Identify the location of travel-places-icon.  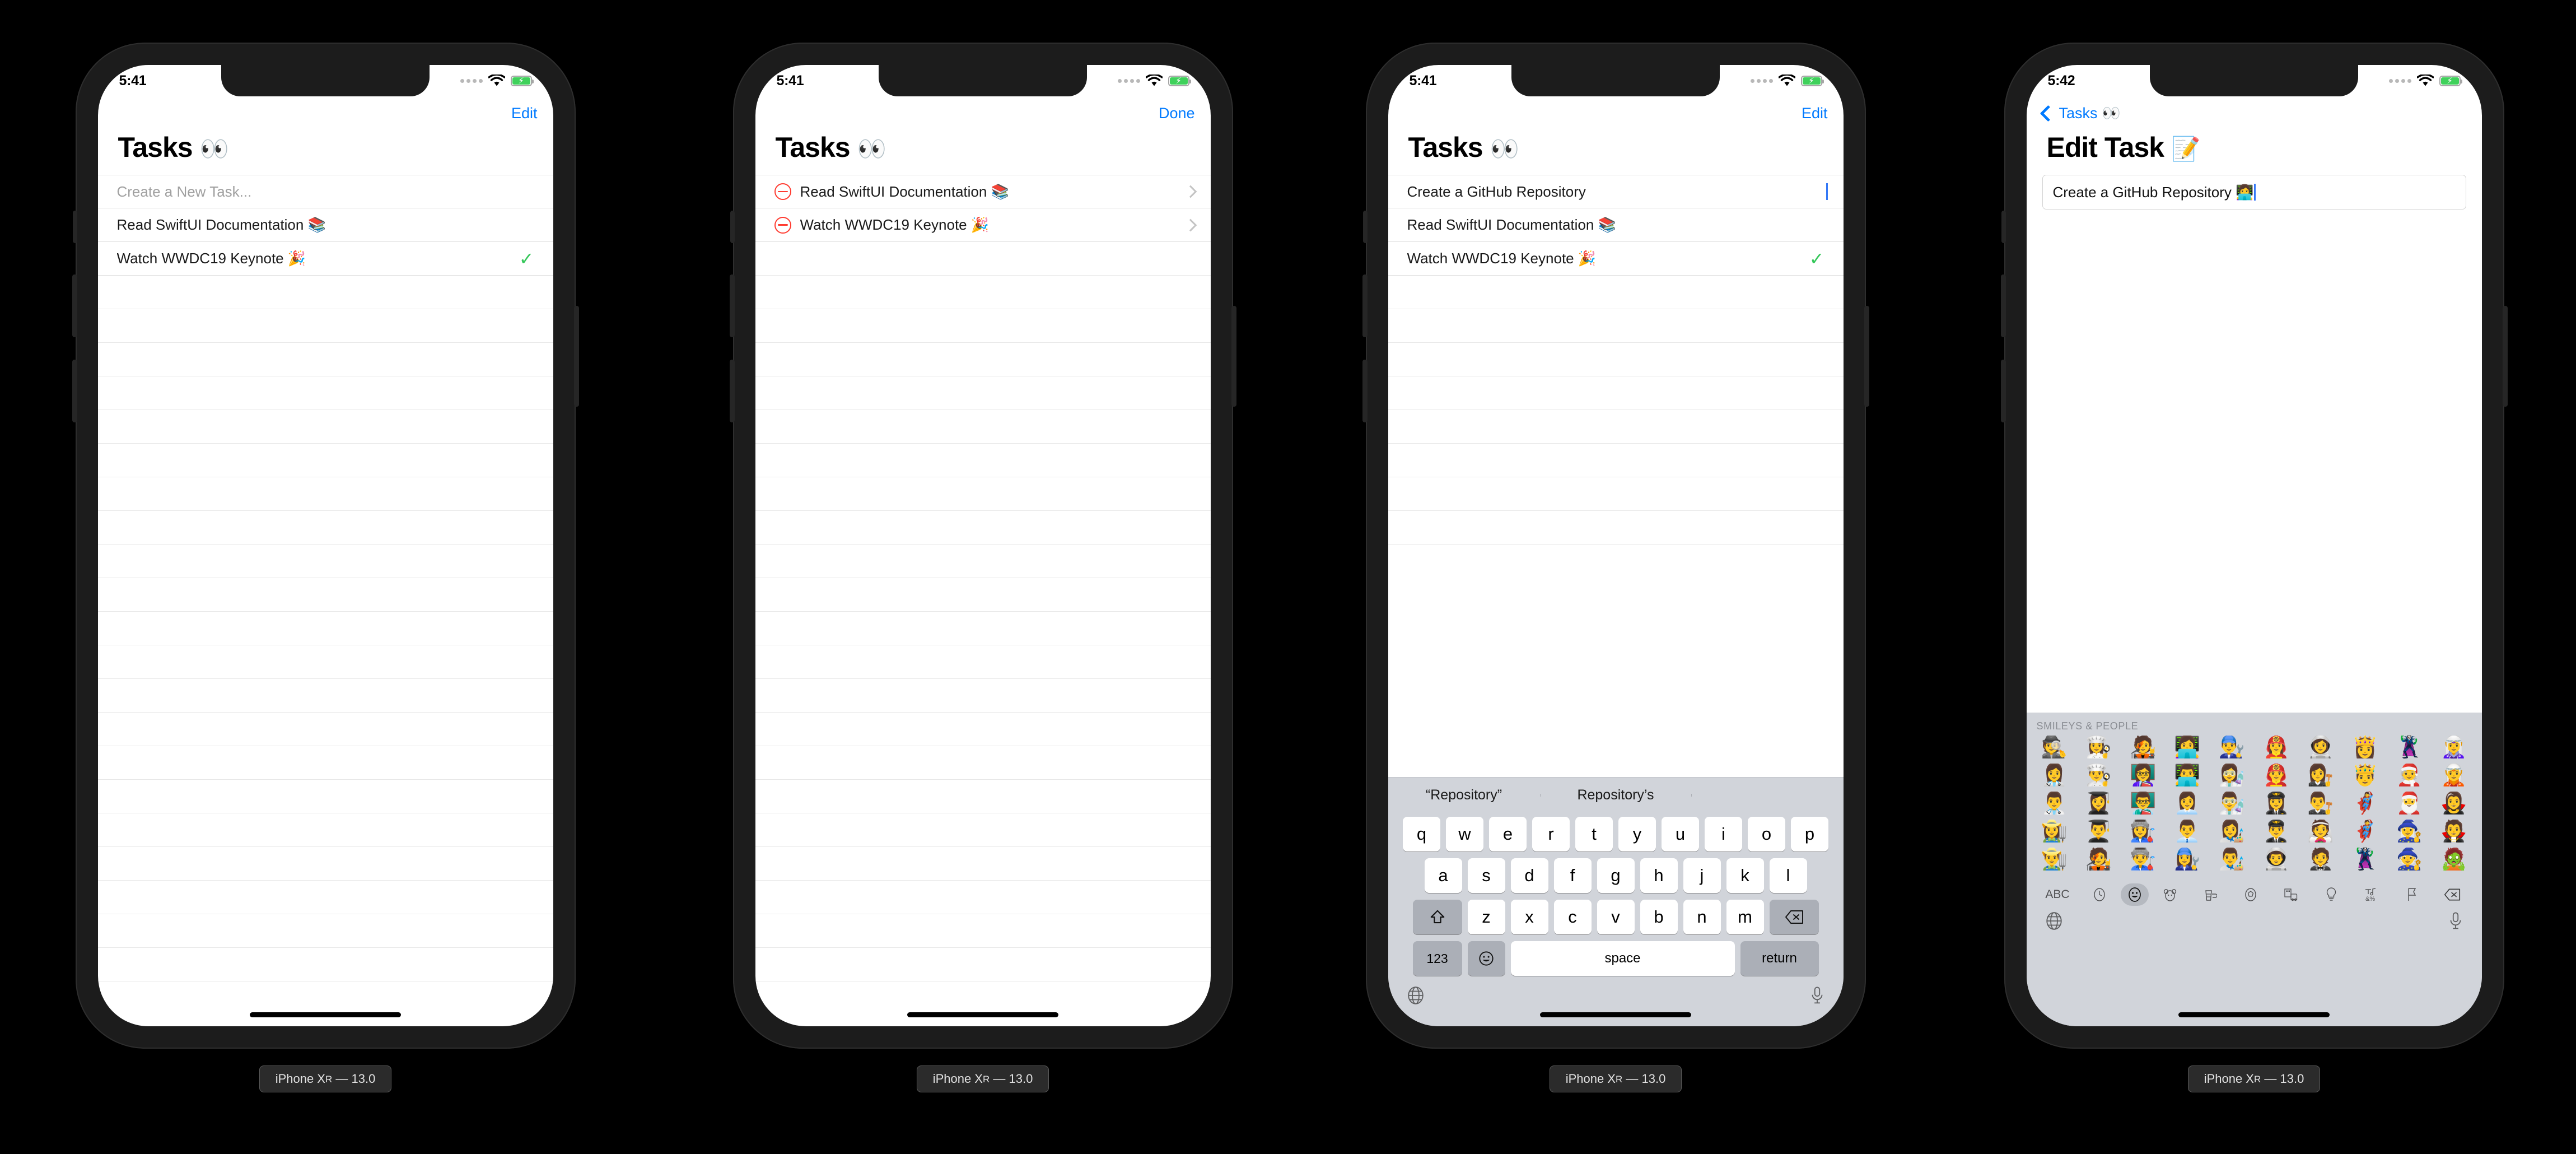
(2291, 894).